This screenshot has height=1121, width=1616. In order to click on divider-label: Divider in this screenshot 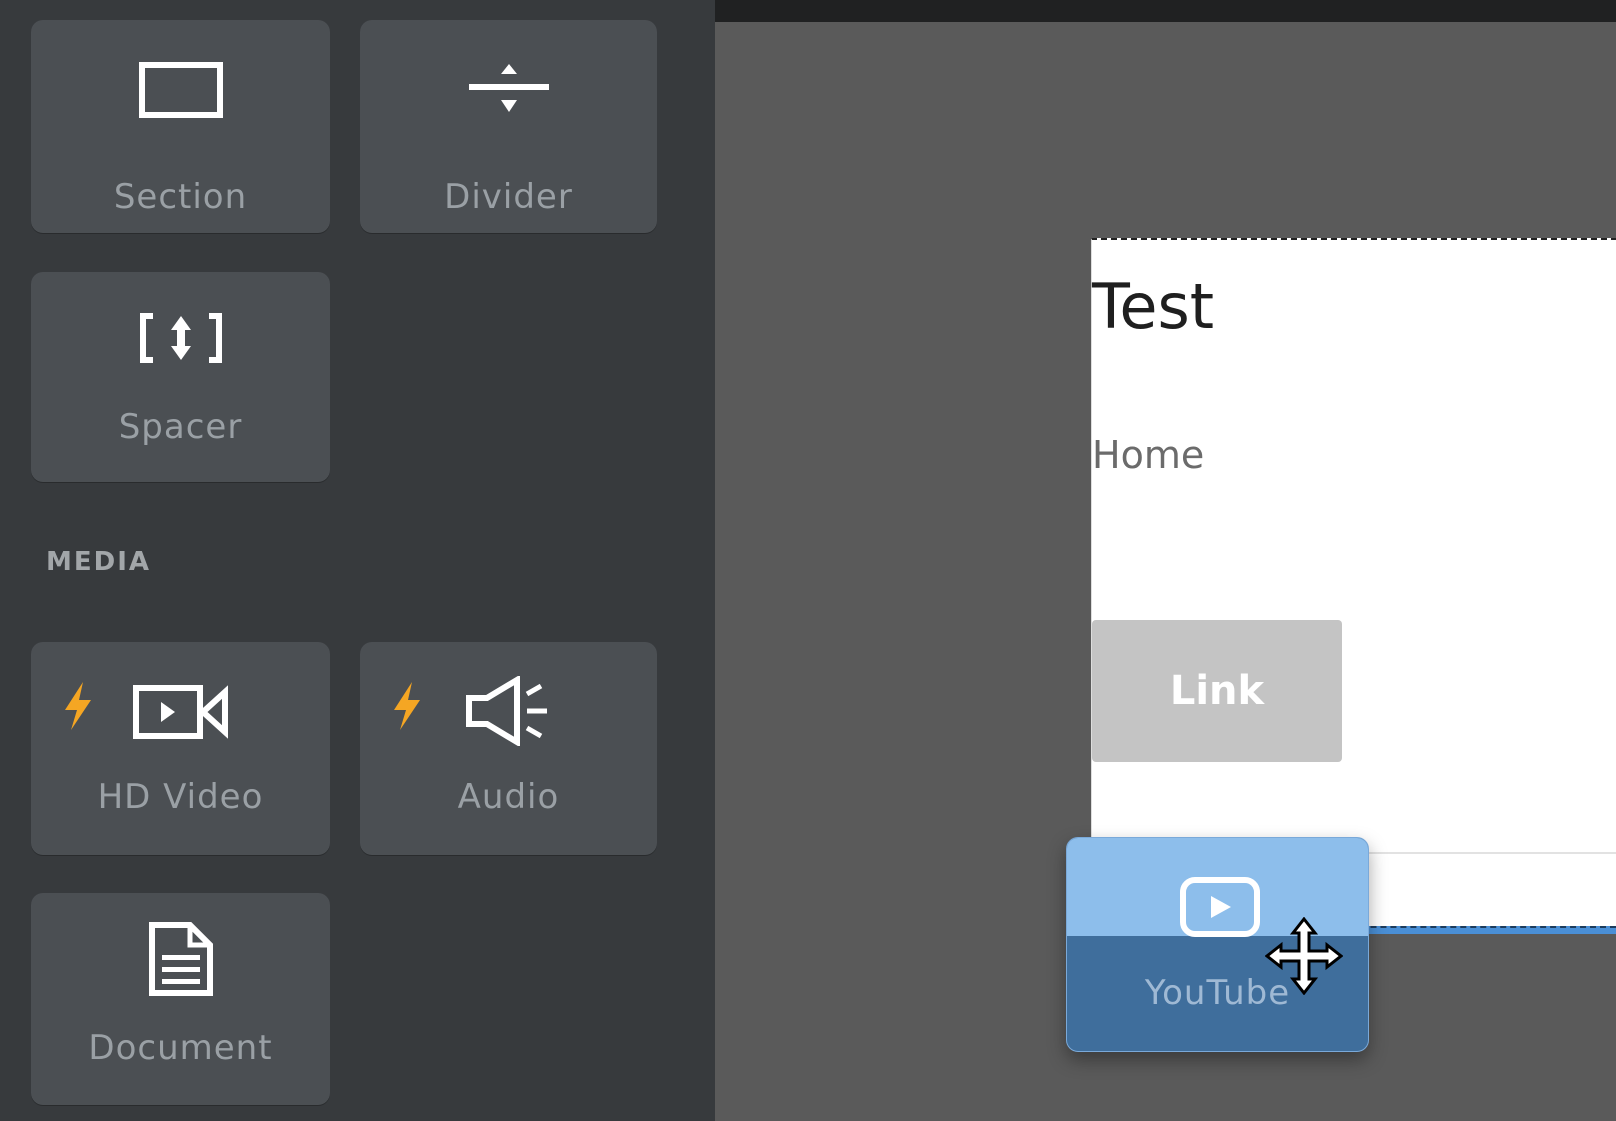, I will do `click(508, 197)`.